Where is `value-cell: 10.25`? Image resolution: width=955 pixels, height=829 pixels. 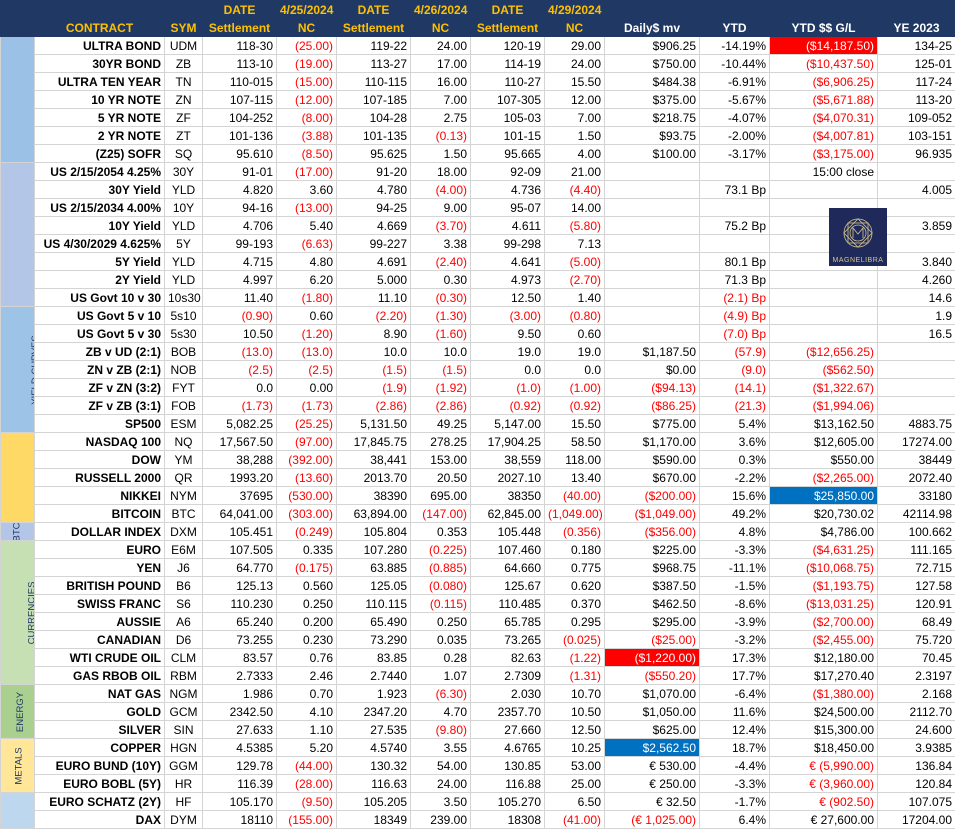 value-cell: 10.25 is located at coordinates (575, 748).